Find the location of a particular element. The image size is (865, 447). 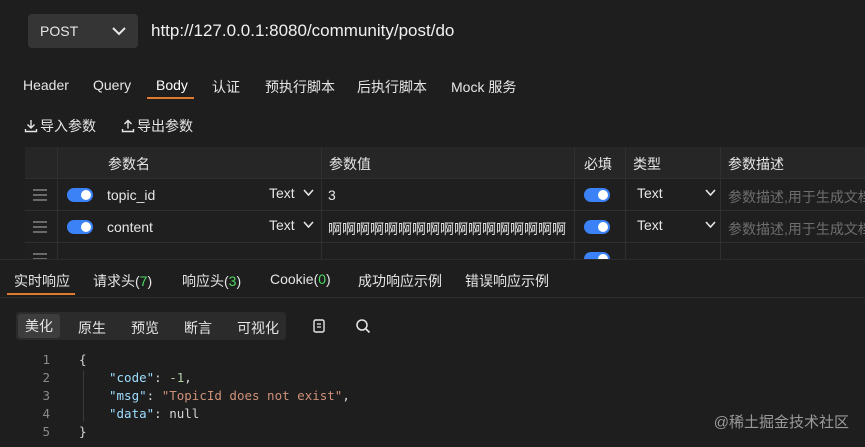

header-desc: 参数描述 is located at coordinates (756, 164).